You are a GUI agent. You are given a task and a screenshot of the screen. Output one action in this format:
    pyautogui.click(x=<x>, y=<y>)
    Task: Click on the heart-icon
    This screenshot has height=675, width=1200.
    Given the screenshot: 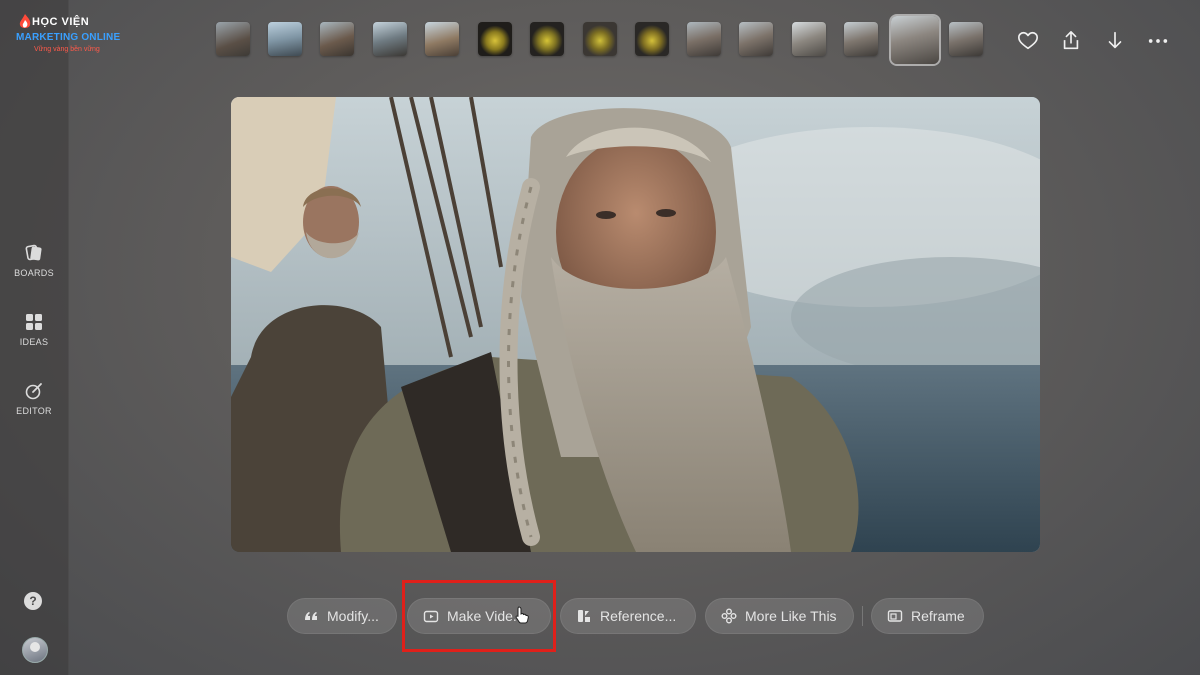 What is the action you would take?
    pyautogui.click(x=1028, y=41)
    